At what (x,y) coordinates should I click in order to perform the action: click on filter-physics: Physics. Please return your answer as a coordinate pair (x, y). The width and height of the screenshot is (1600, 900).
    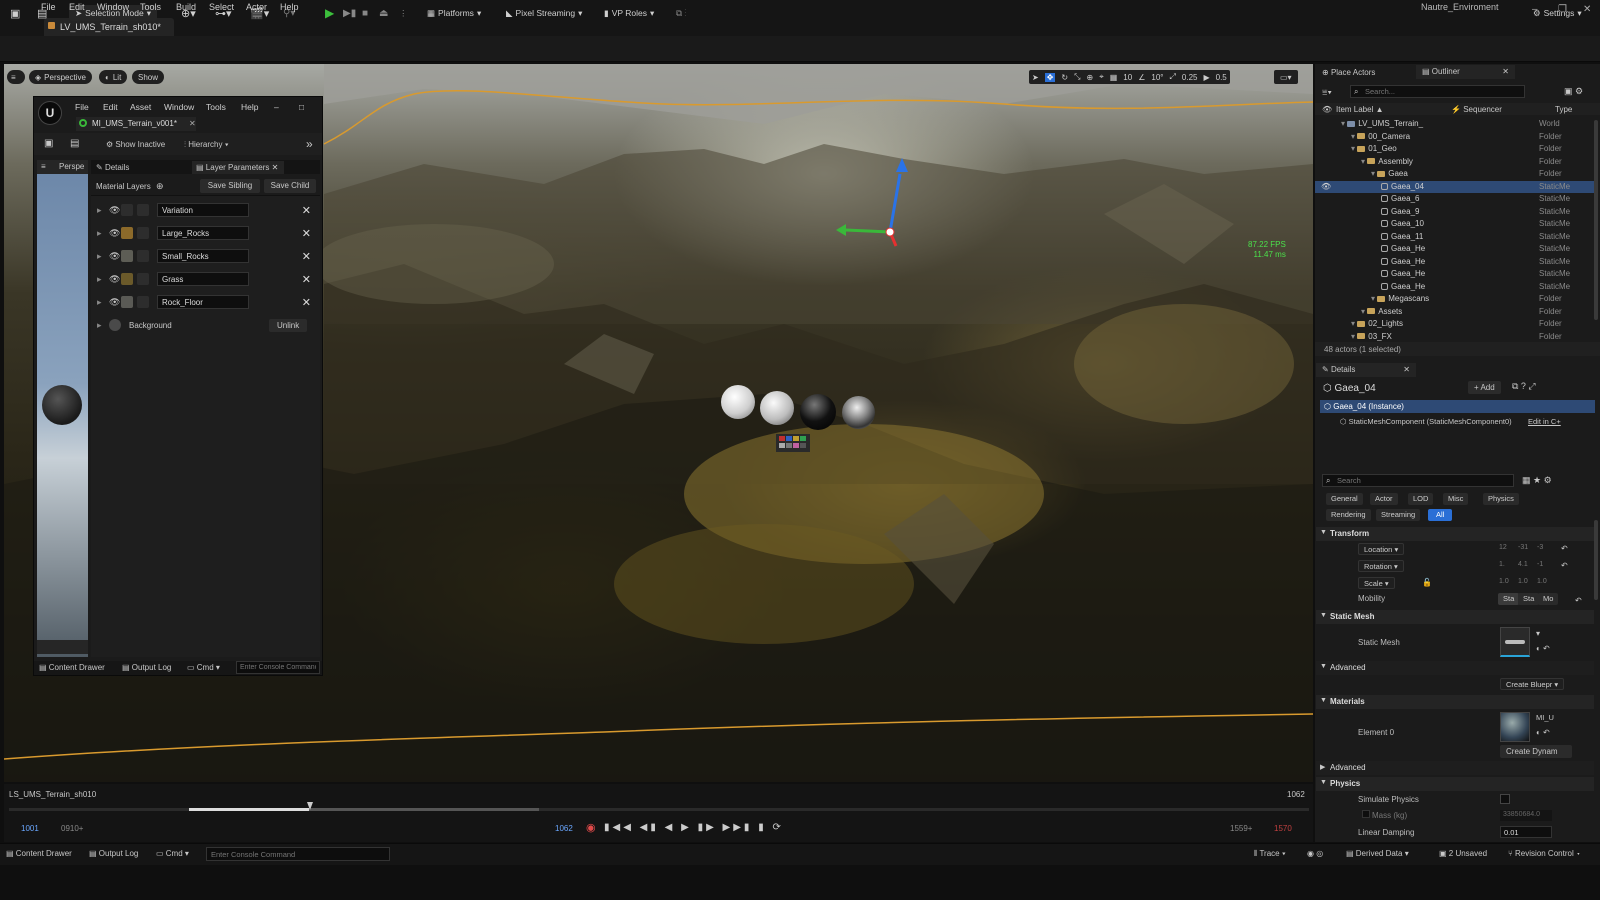
    Looking at the image, I should click on (1501, 499).